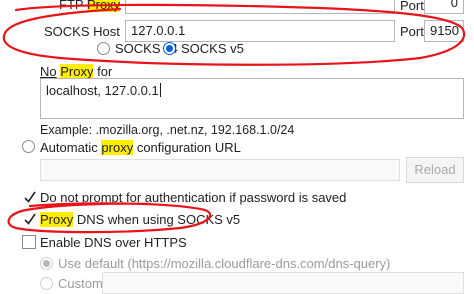 The height and width of the screenshot is (294, 474). Describe the element at coordinates (46, 283) in the screenshot. I see `doh-custom-radio` at that location.